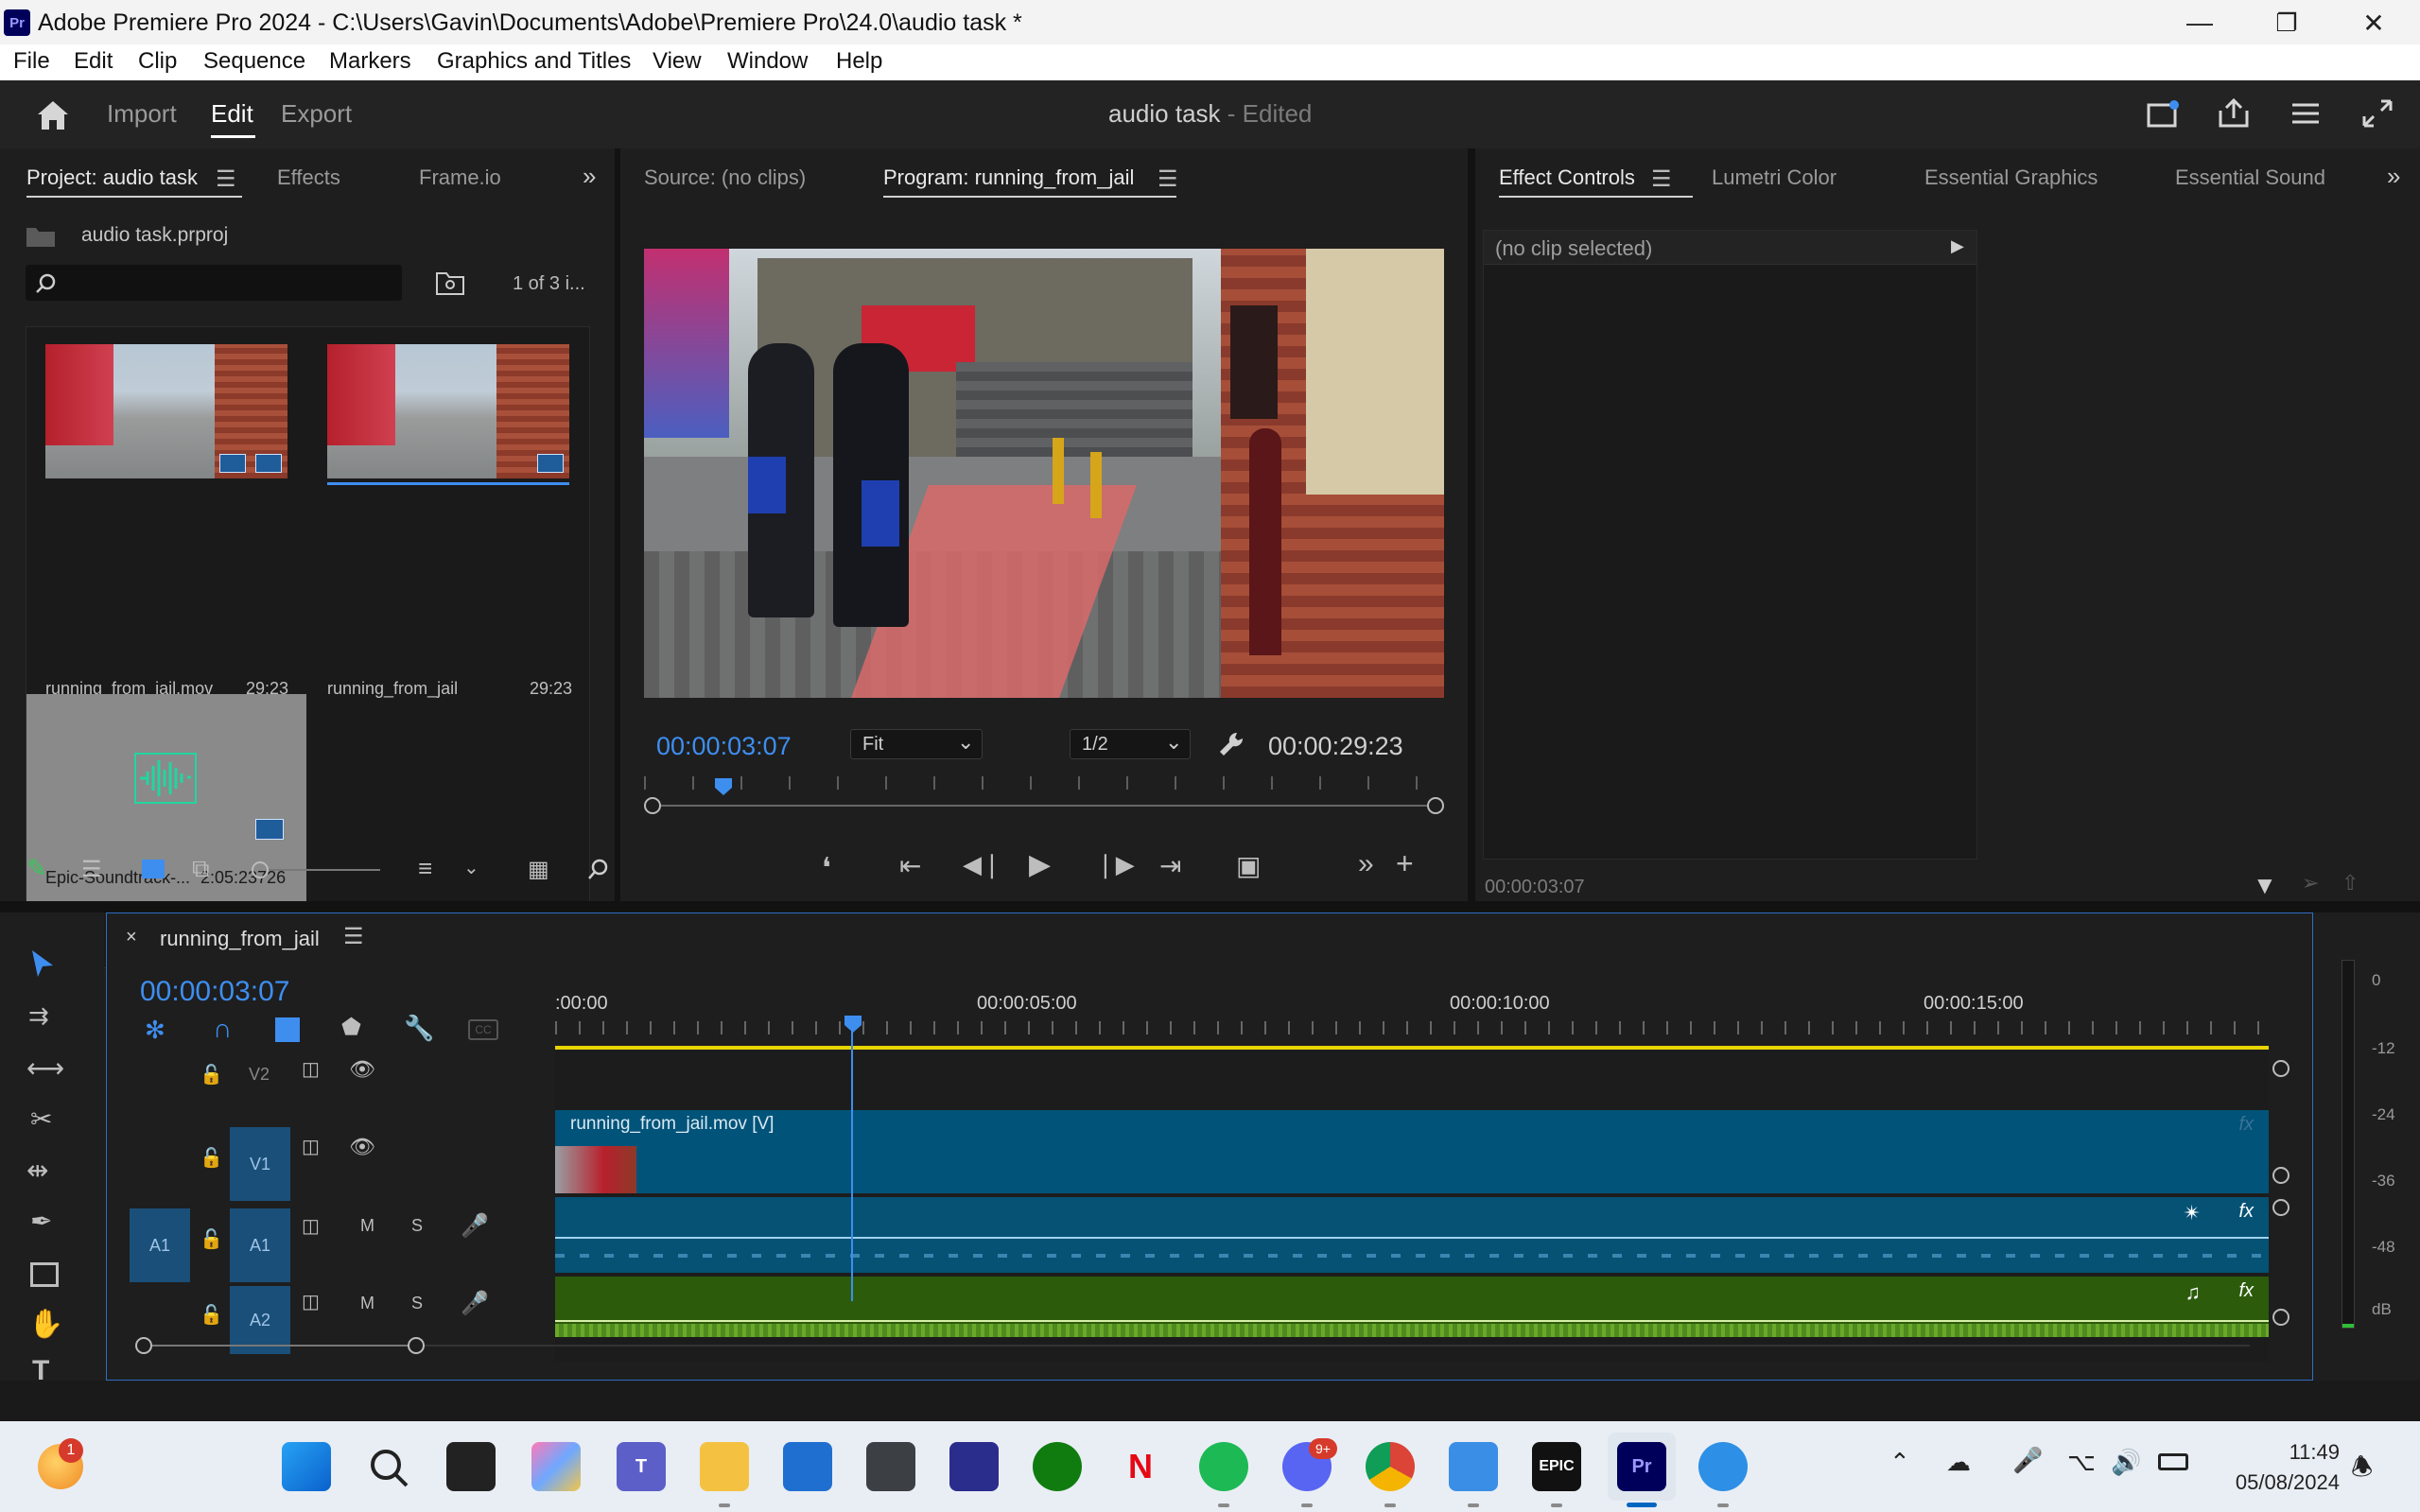 The height and width of the screenshot is (1512, 2420). What do you see at coordinates (112, 177) in the screenshot?
I see `tab-project: Project: audio task` at bounding box center [112, 177].